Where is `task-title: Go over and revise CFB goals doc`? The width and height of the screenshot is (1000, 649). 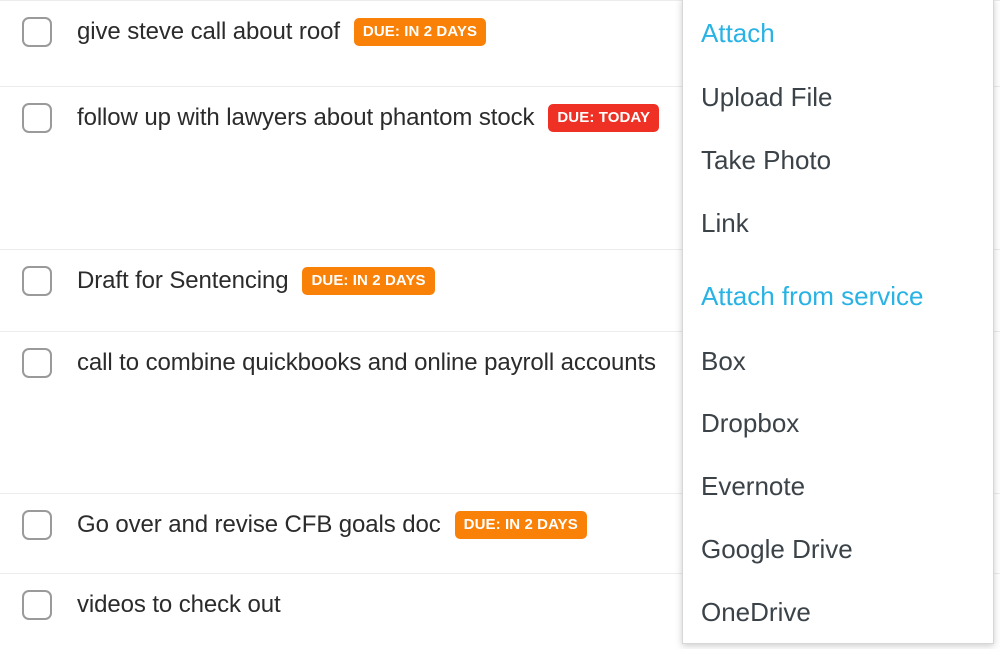
task-title: Go over and revise CFB goals doc is located at coordinates (259, 524).